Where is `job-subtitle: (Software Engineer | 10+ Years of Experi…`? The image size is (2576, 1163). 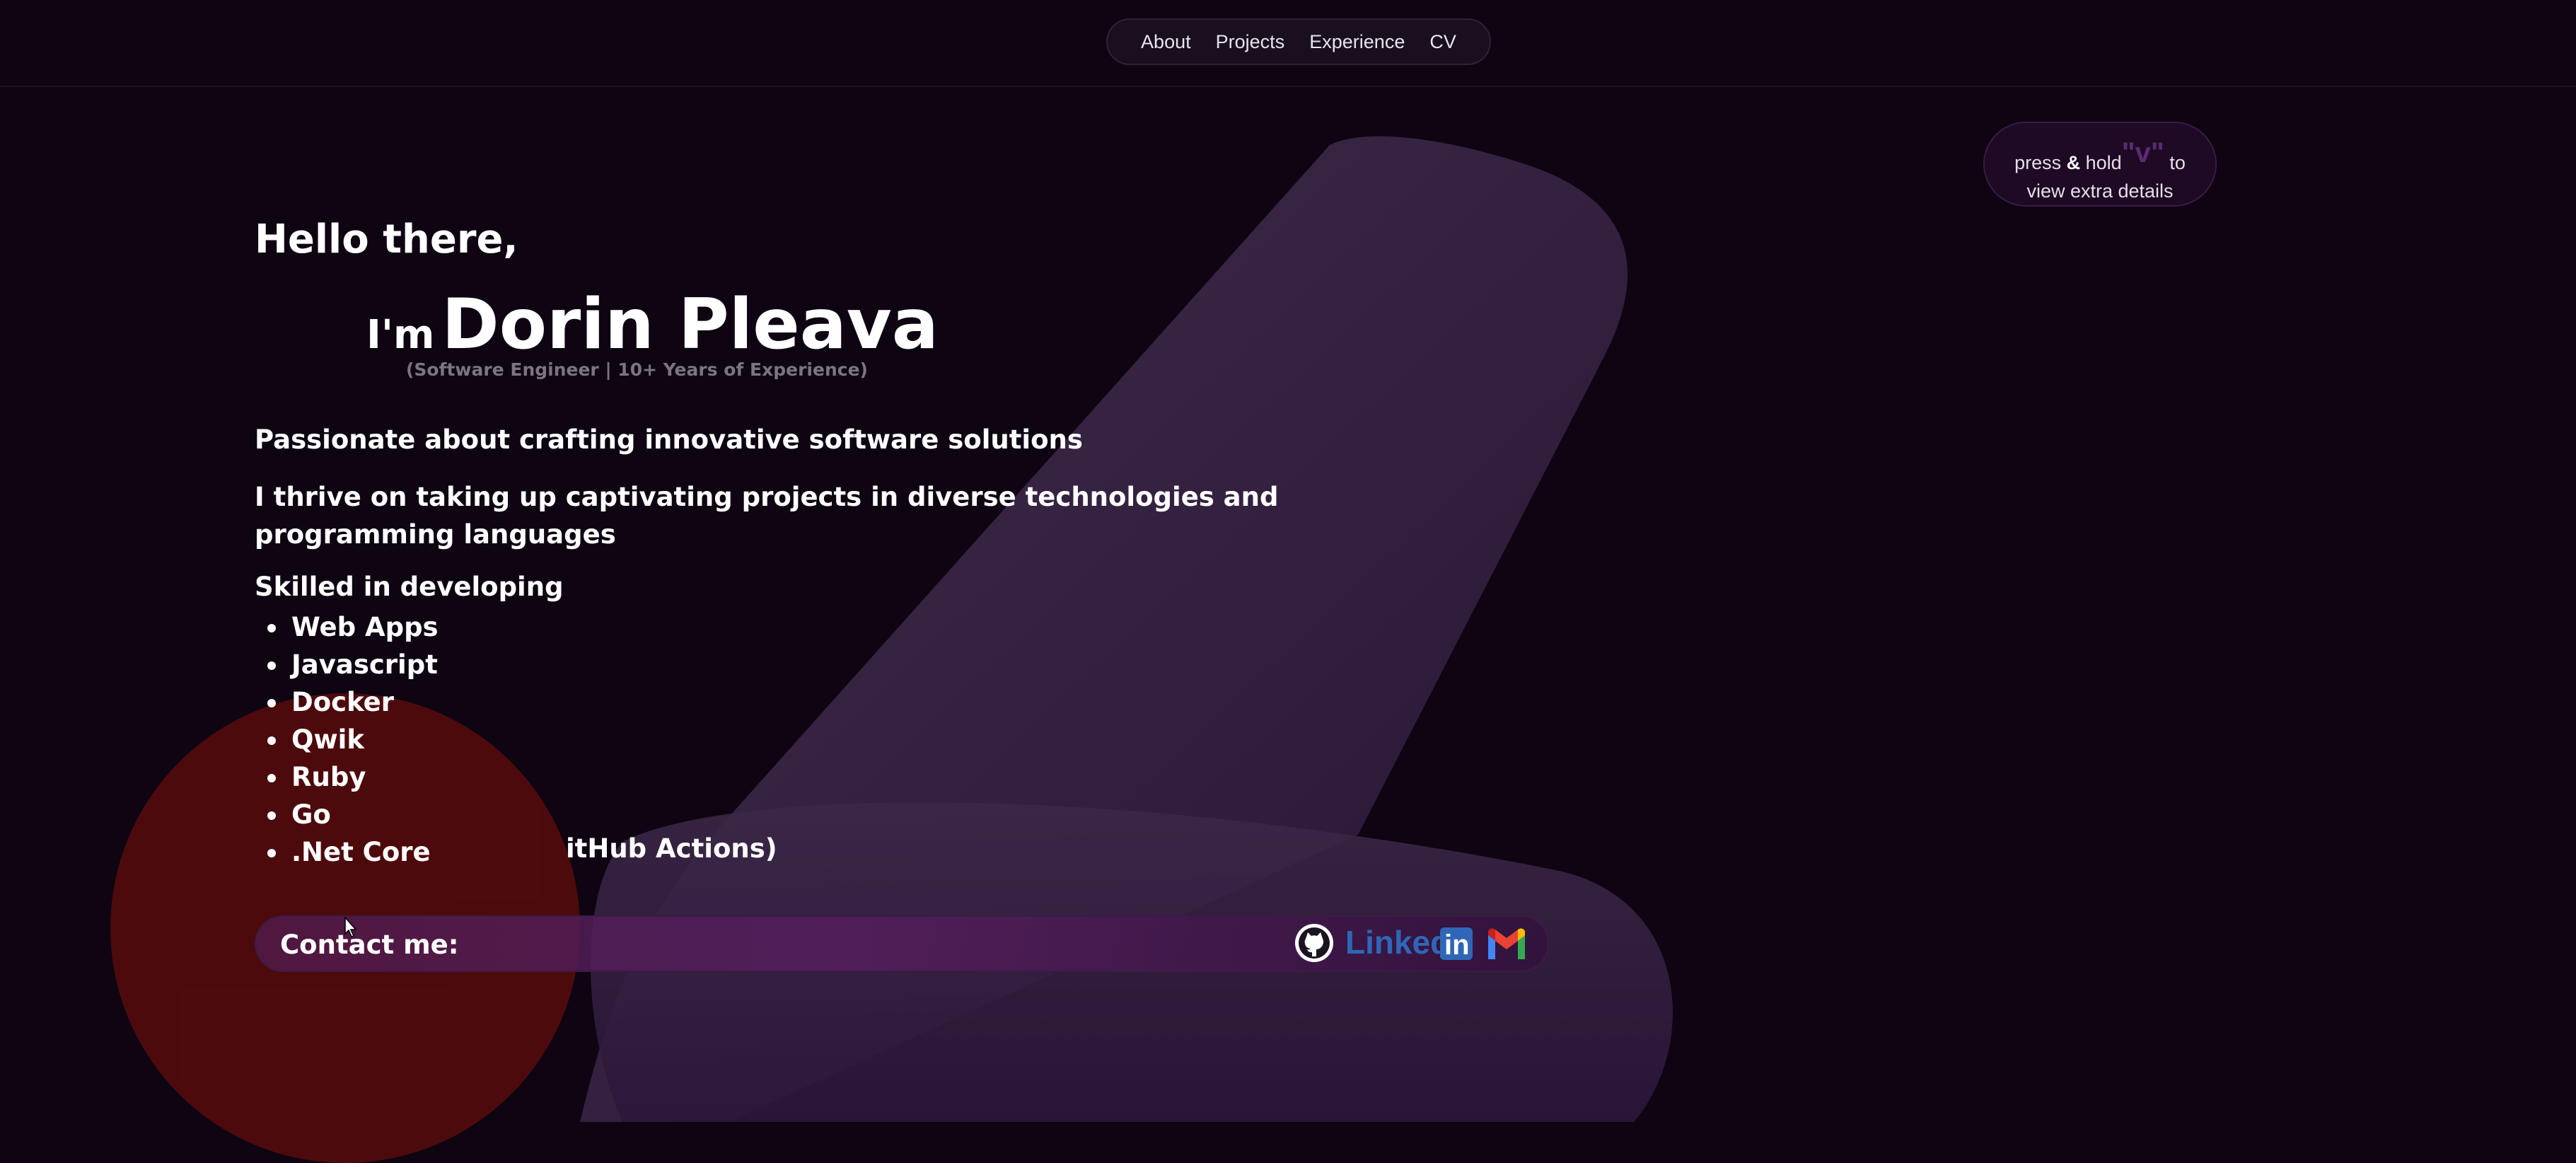
job-subtitle: (Software Engineer | 10+ Years of Experi… is located at coordinates (637, 369).